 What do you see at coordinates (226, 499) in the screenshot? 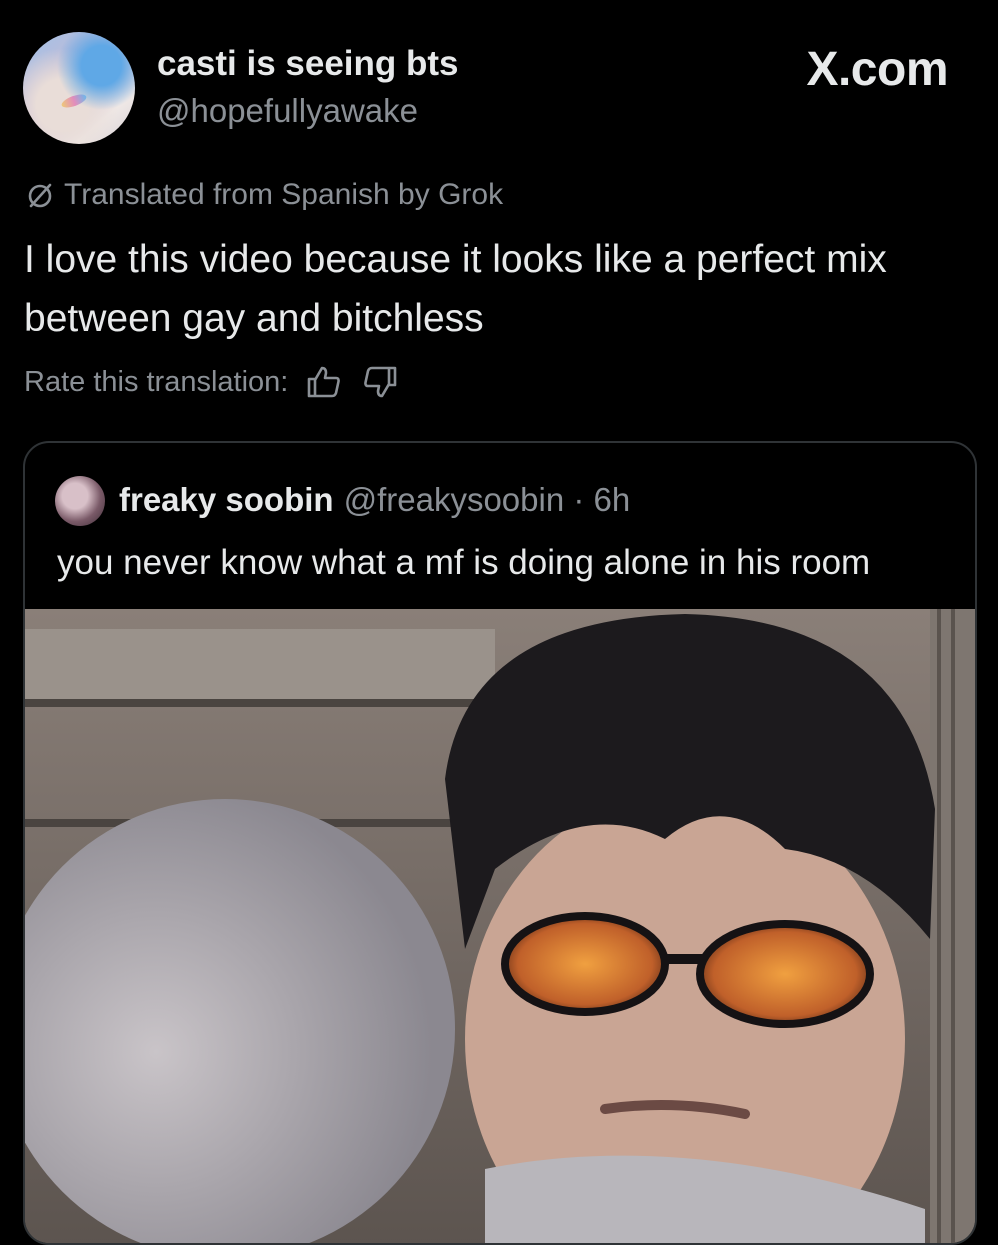
I see `quoted-author-display-name: freaky soobin` at bounding box center [226, 499].